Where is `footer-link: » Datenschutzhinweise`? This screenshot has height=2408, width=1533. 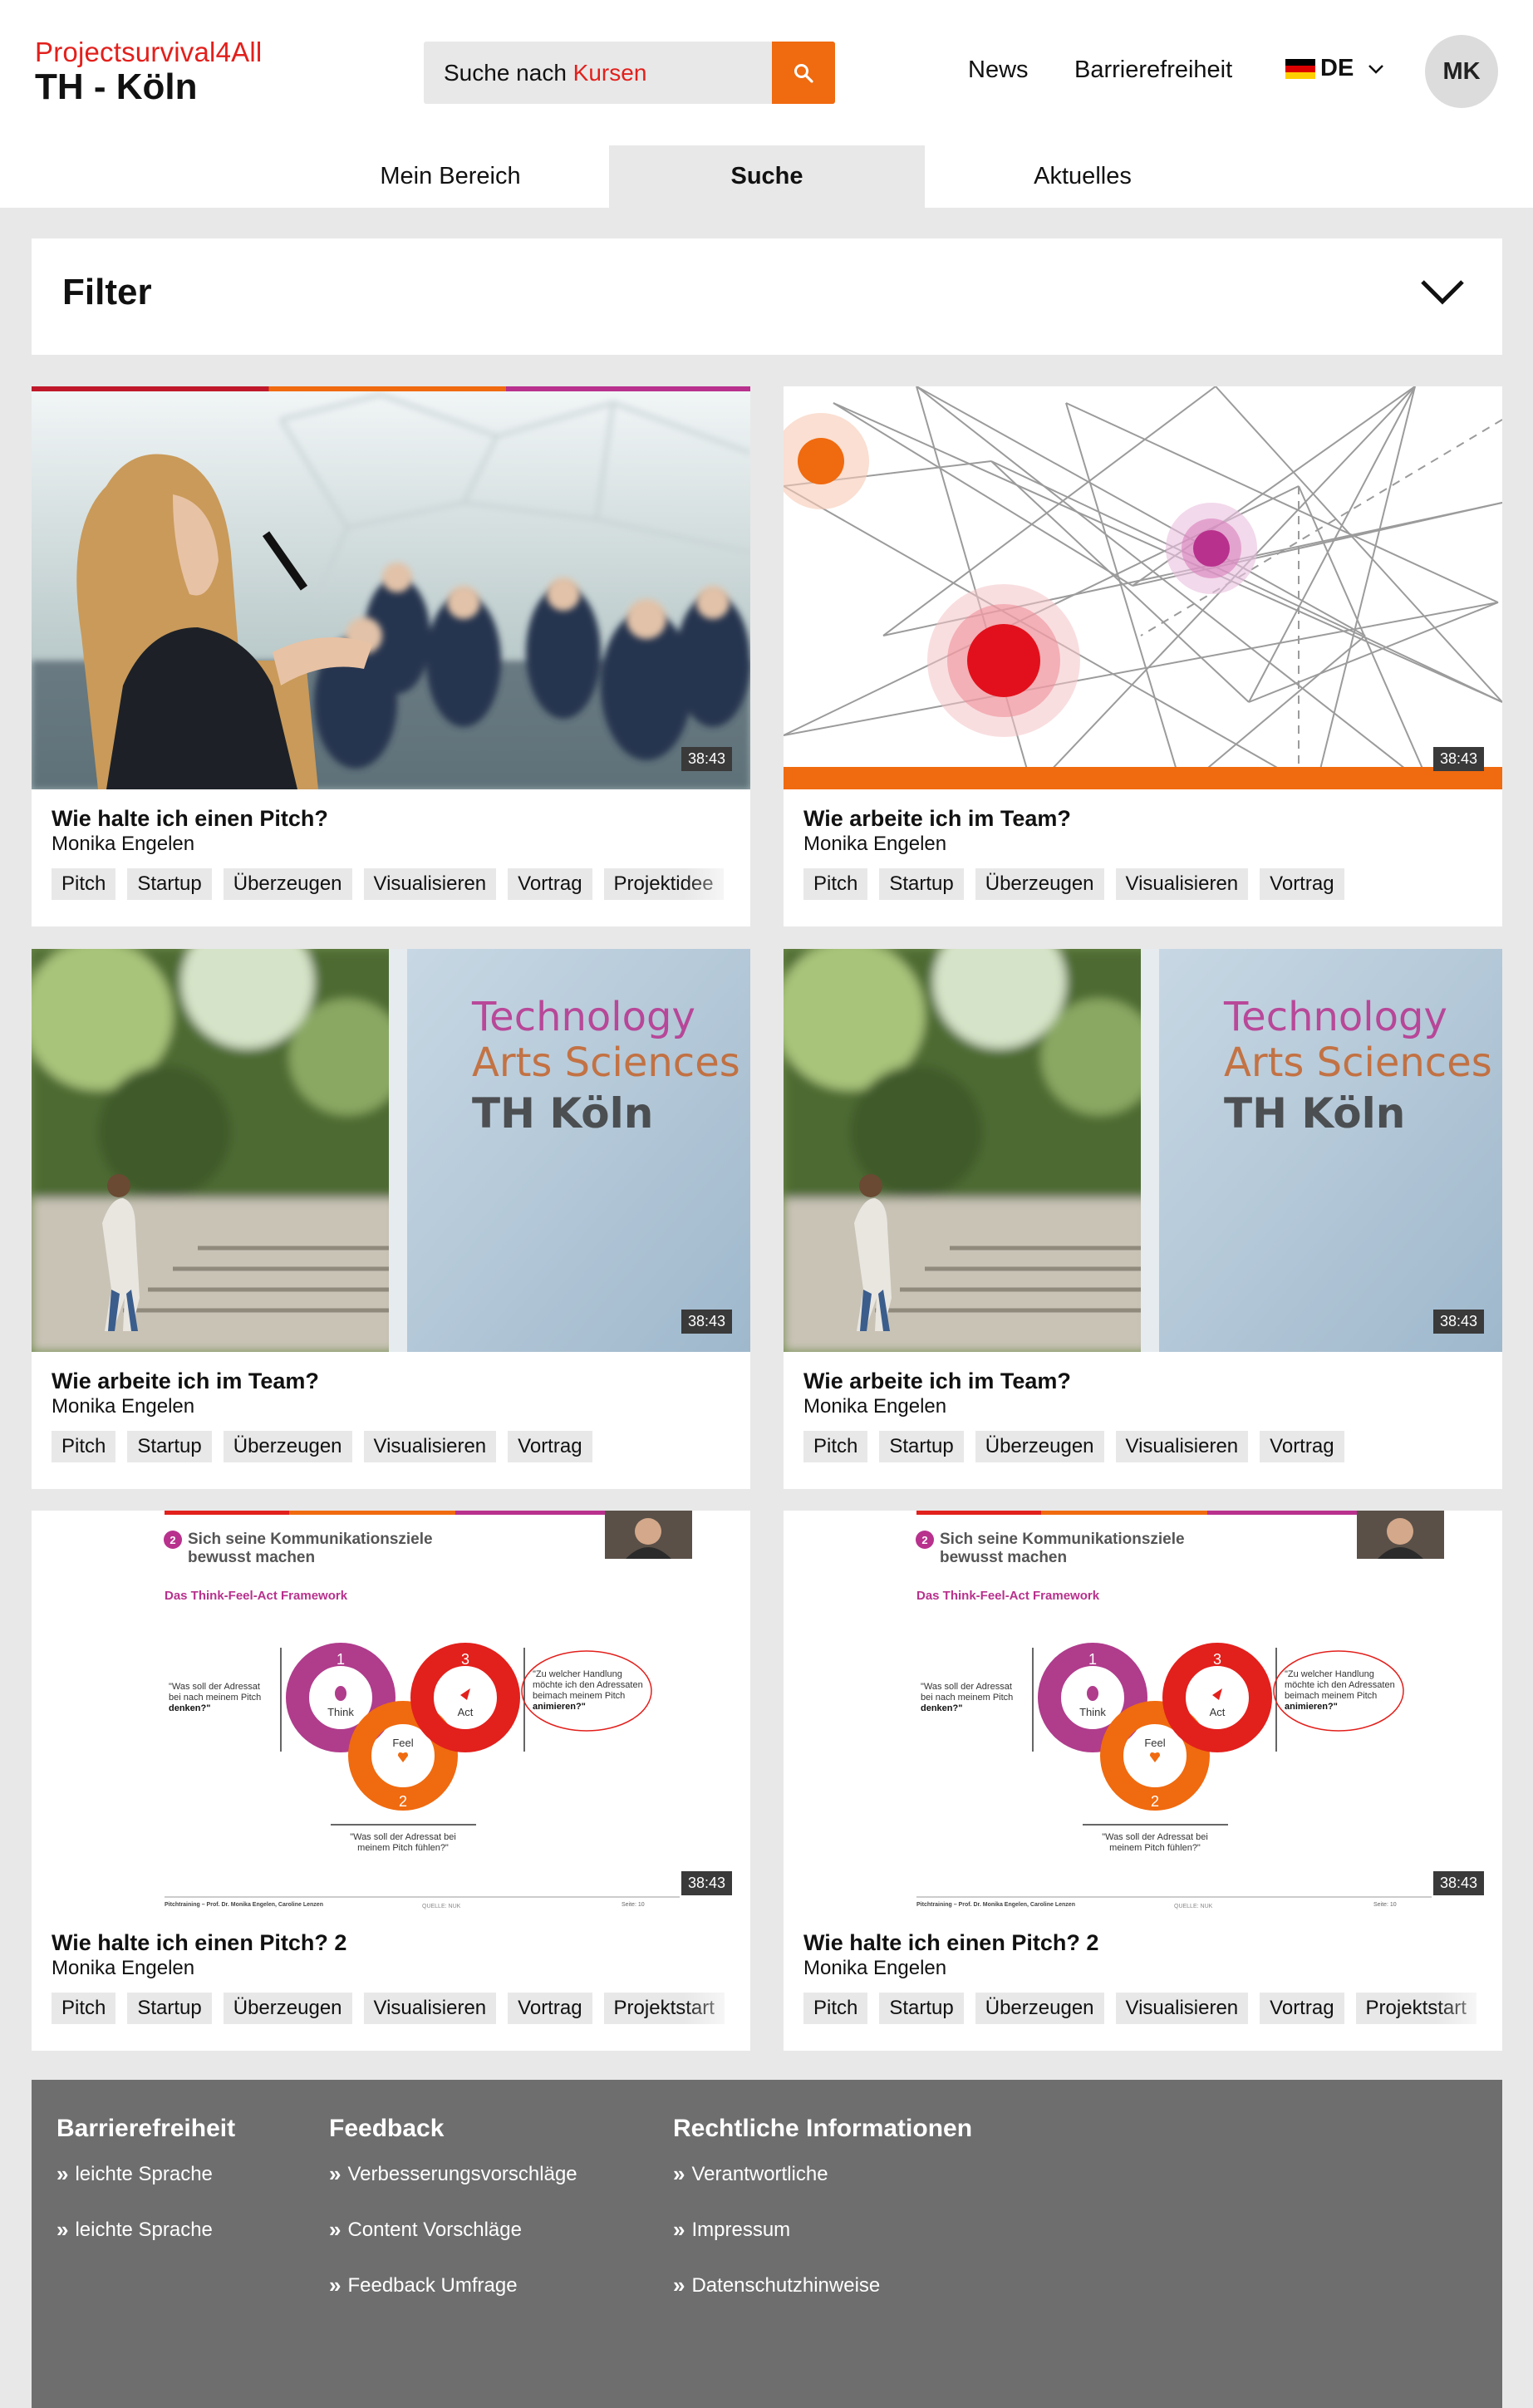 footer-link: » Datenschutzhinweise is located at coordinates (822, 2285).